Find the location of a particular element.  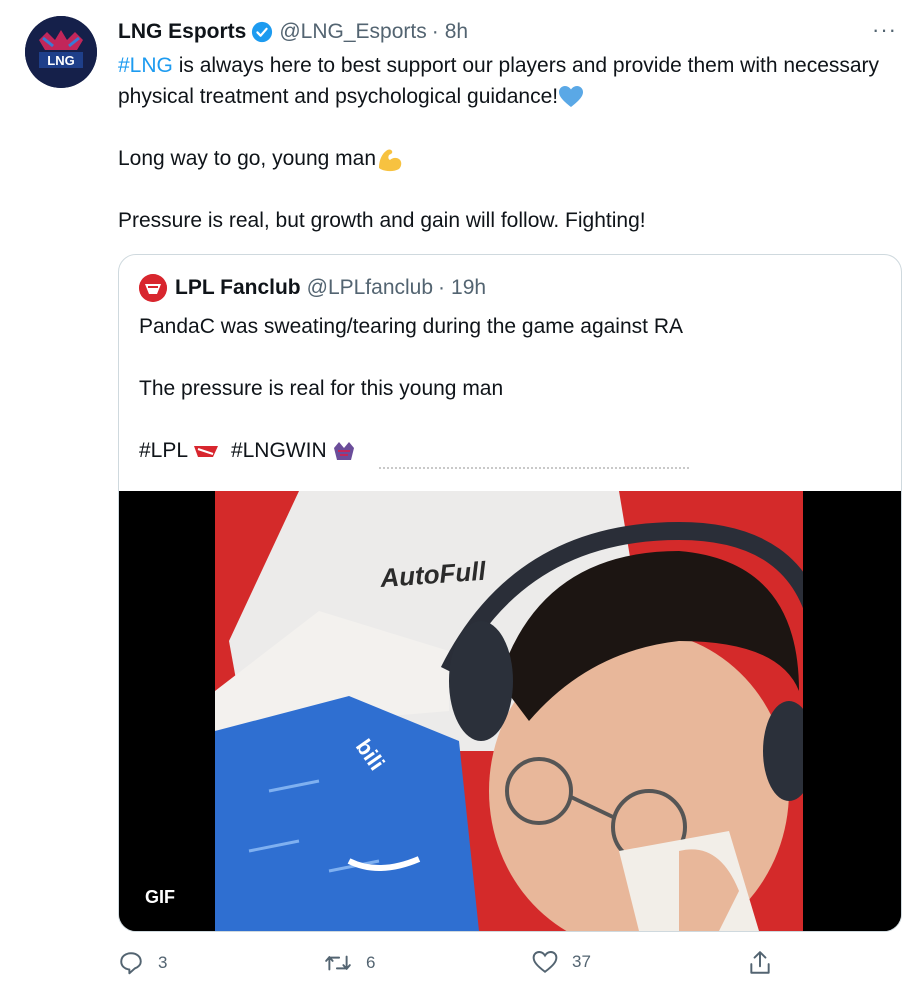

svg-text: LNG is located at coordinates (60, 60).